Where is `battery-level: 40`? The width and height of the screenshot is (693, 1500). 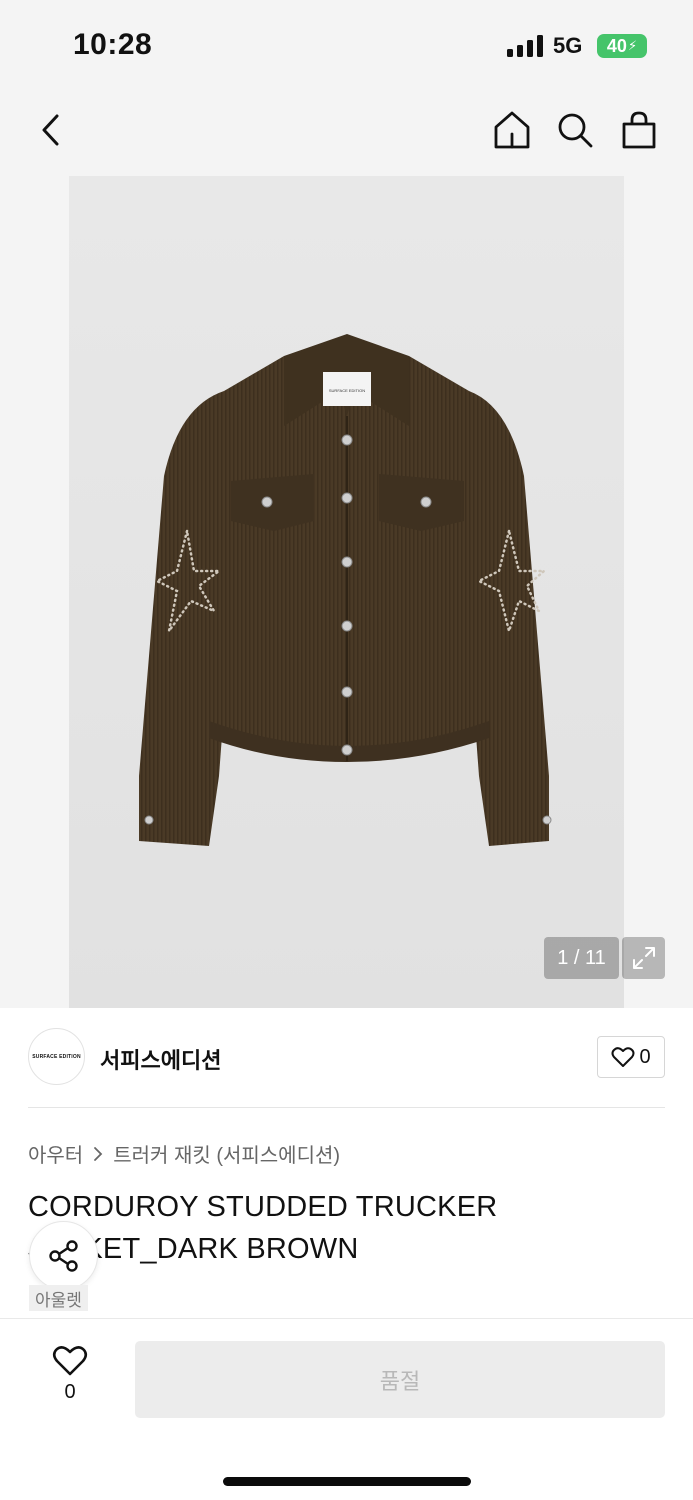
battery-level: 40 is located at coordinates (616, 45).